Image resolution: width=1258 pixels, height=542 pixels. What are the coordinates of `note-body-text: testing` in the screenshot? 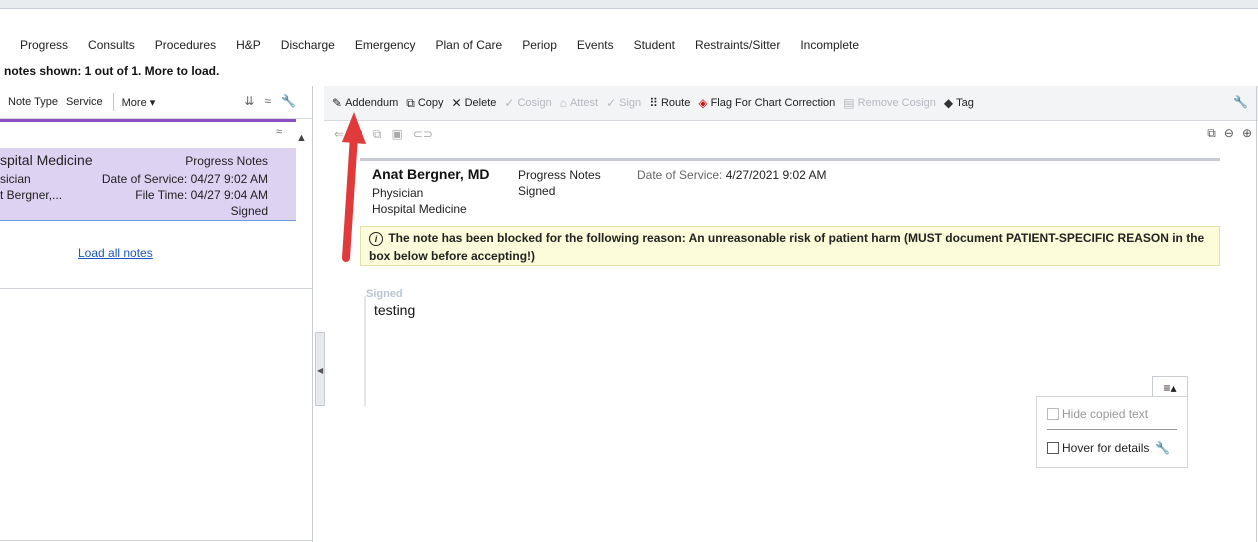 It's located at (395, 310).